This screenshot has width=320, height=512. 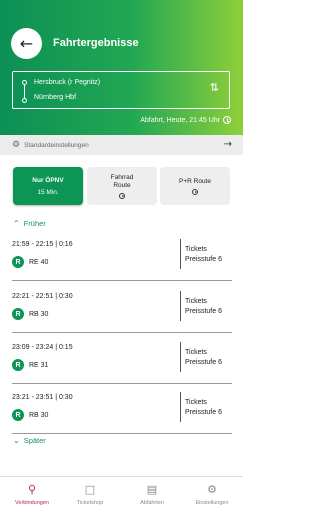 What do you see at coordinates (42, 296) in the screenshot?
I see `trip-time: 22:21 - 22:51 | 0:30` at bounding box center [42, 296].